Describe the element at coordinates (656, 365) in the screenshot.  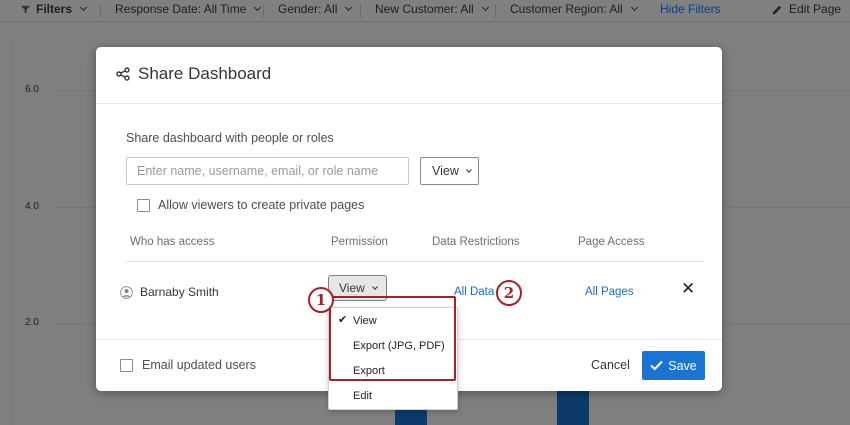
I see `checkmark-icon` at that location.